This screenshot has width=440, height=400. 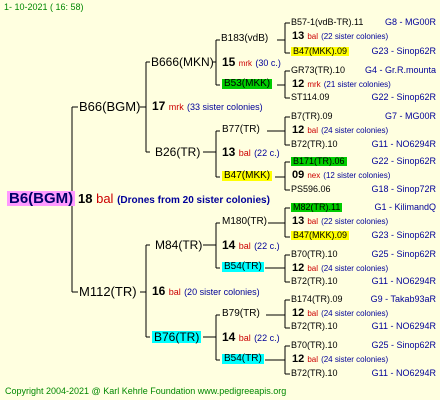 What do you see at coordinates (403, 345) in the screenshot?
I see `gen4-info-21: G25 - Sinop62R` at bounding box center [403, 345].